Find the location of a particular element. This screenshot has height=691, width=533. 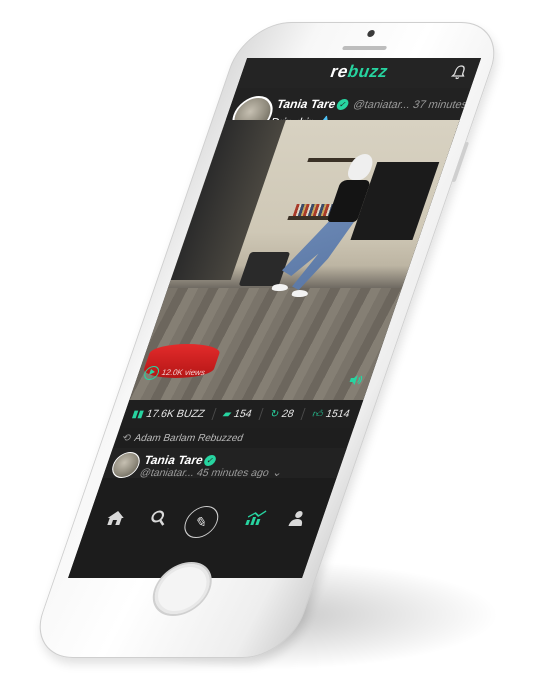

rebuzz-attribution: ⟲Adam Barlam Rebuzzed is located at coordinates (233, 439).